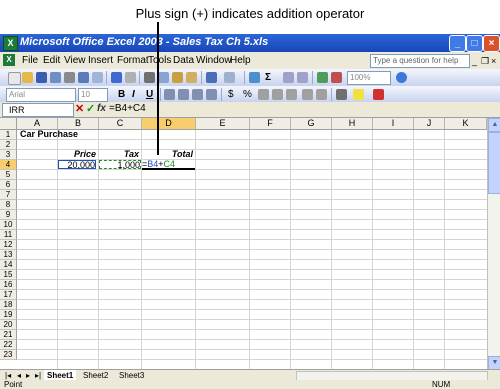 The height and width of the screenshot is (389, 500). I want to click on font-select: Arial, so click(41, 95).